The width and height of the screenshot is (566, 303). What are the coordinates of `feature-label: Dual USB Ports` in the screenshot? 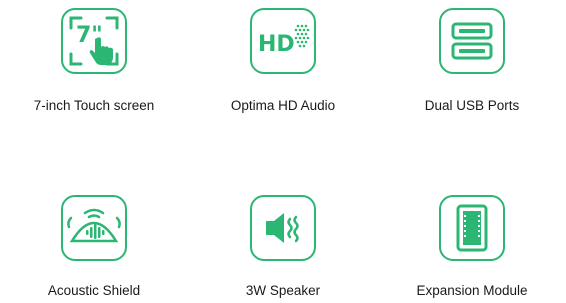 It's located at (472, 105).